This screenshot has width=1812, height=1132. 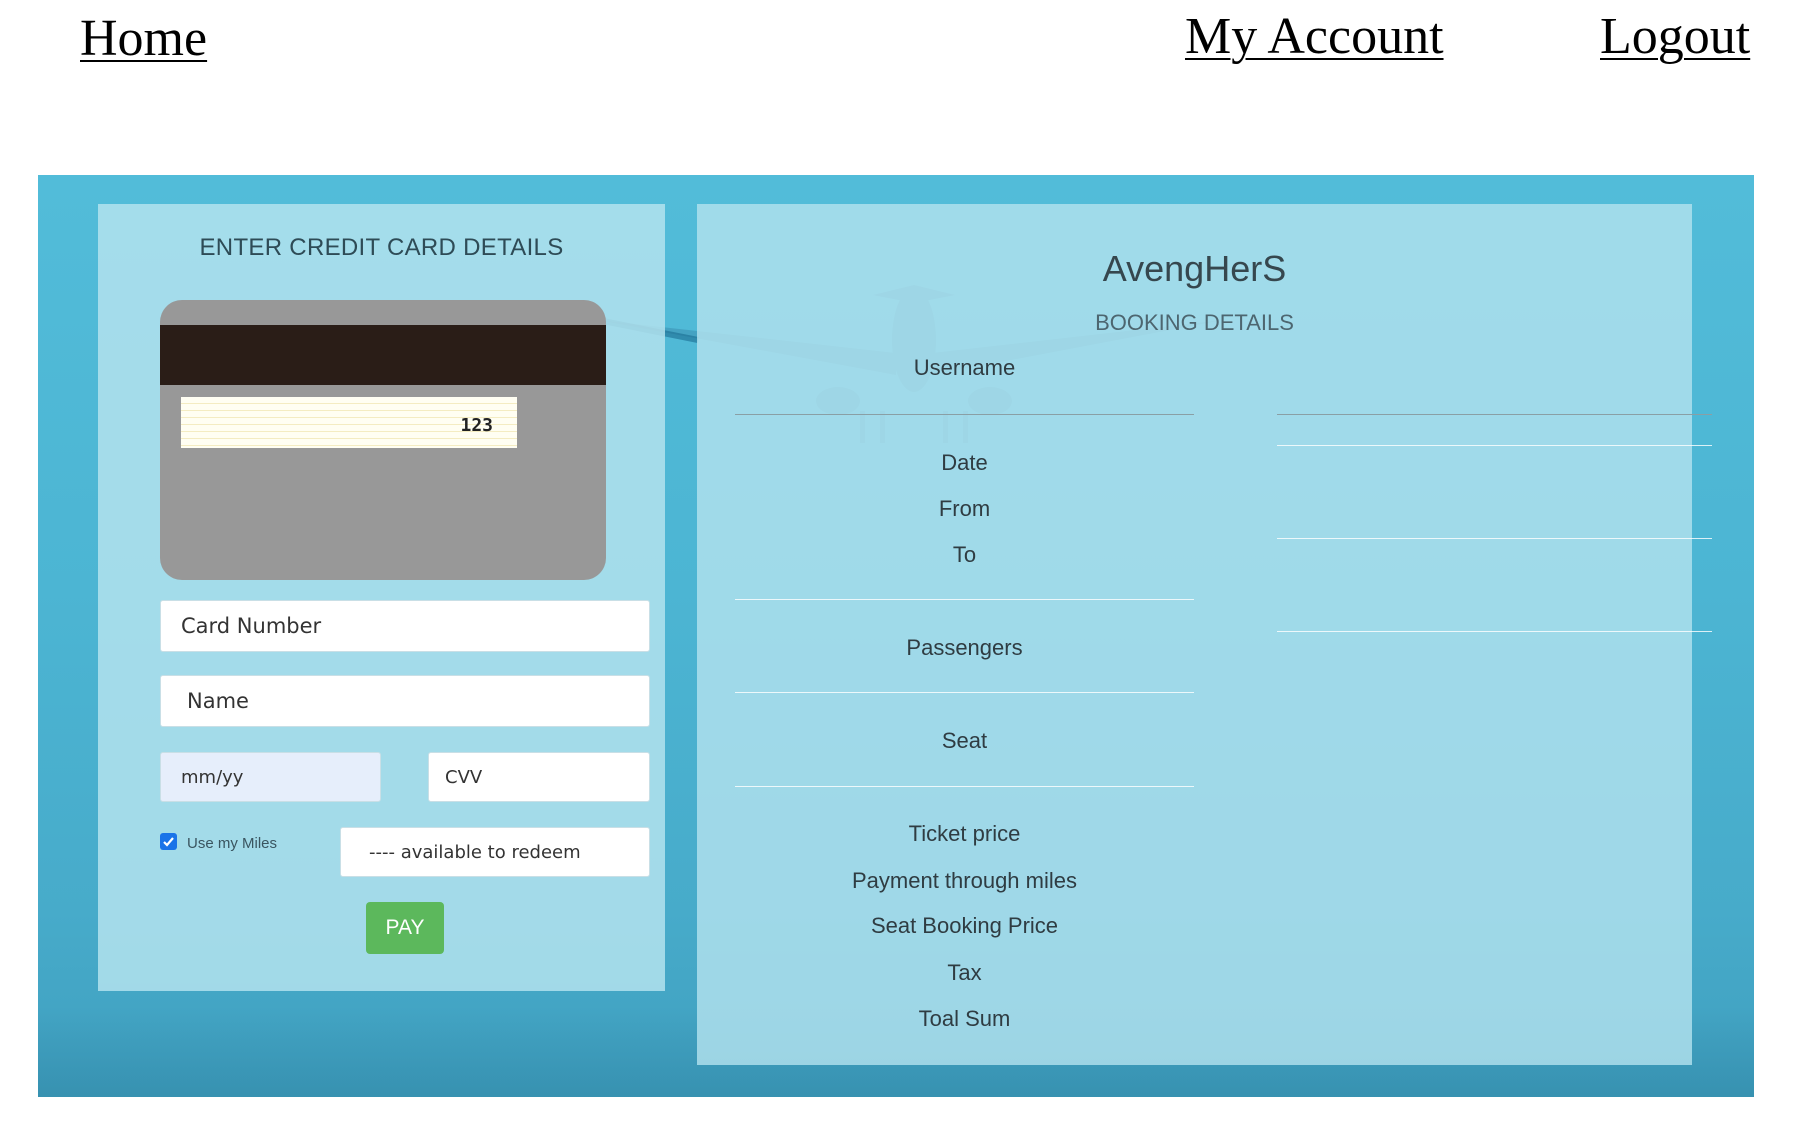 I want to click on expiry-placeholder: mm/yy, so click(x=212, y=777).